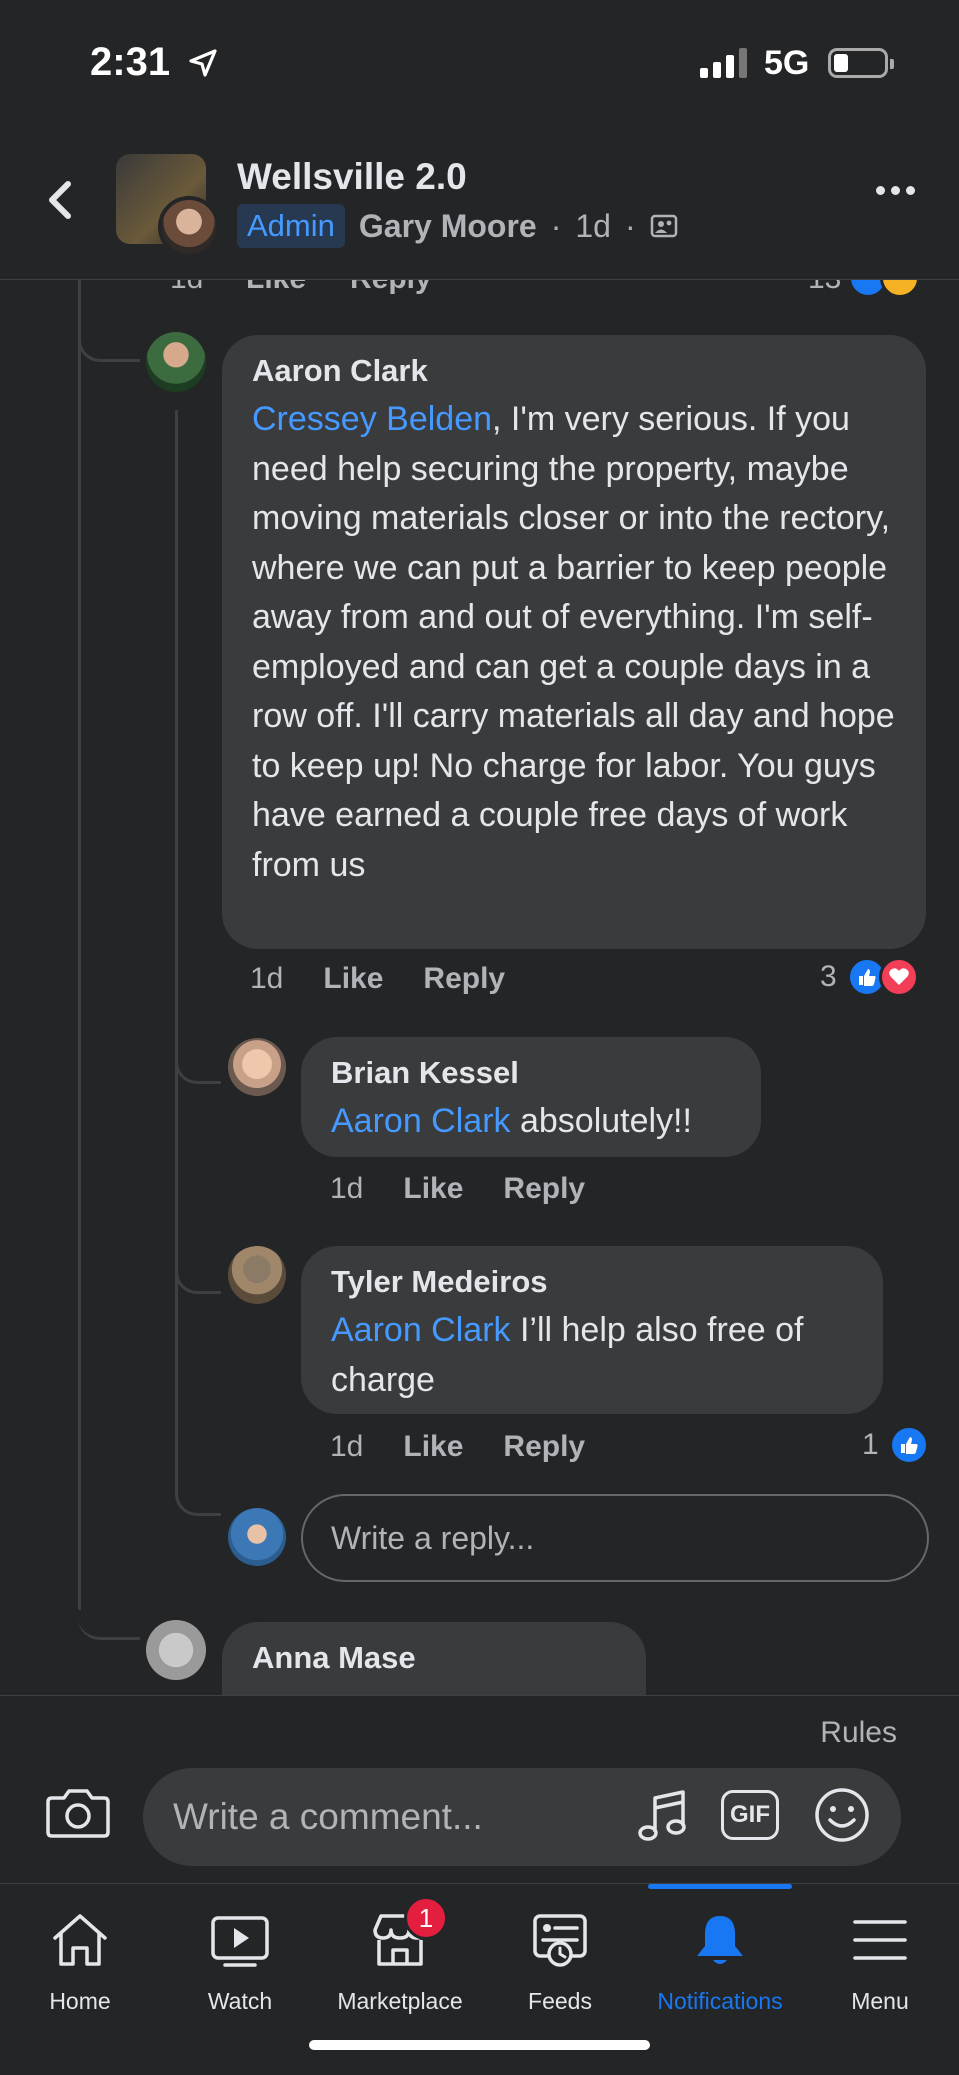 The image size is (959, 2075). What do you see at coordinates (858, 1733) in the screenshot?
I see `rules-link: Rules` at bounding box center [858, 1733].